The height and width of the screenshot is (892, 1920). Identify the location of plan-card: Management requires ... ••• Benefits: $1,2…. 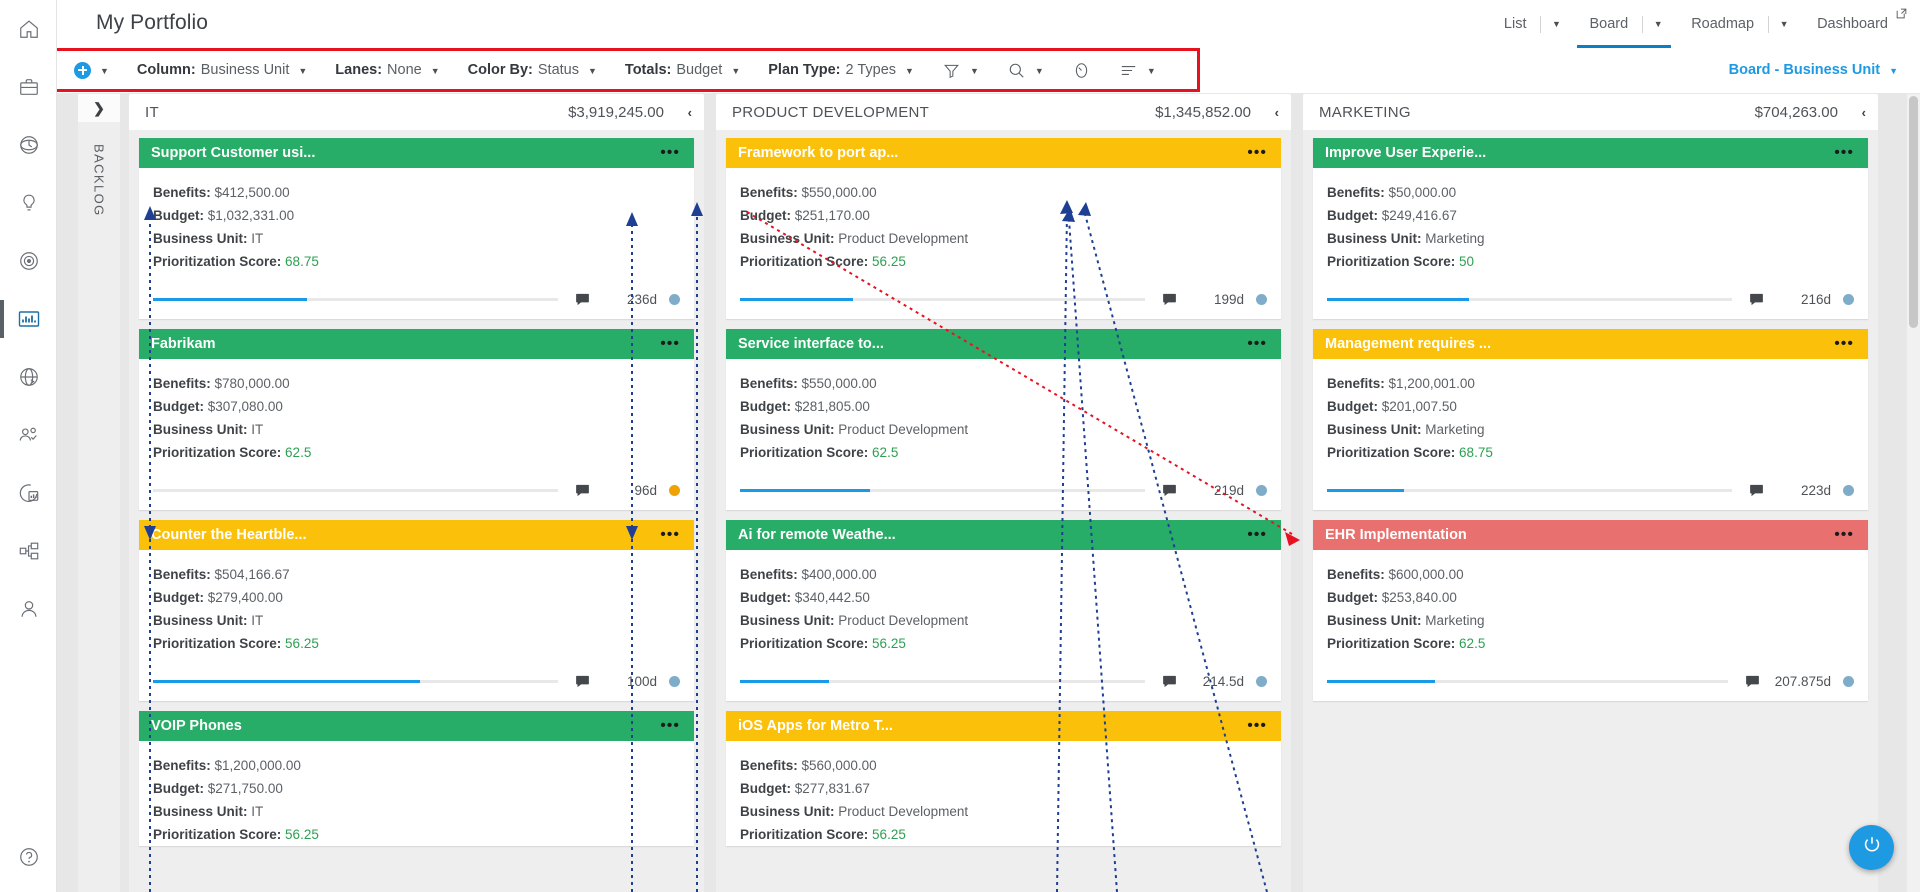
(1590, 419).